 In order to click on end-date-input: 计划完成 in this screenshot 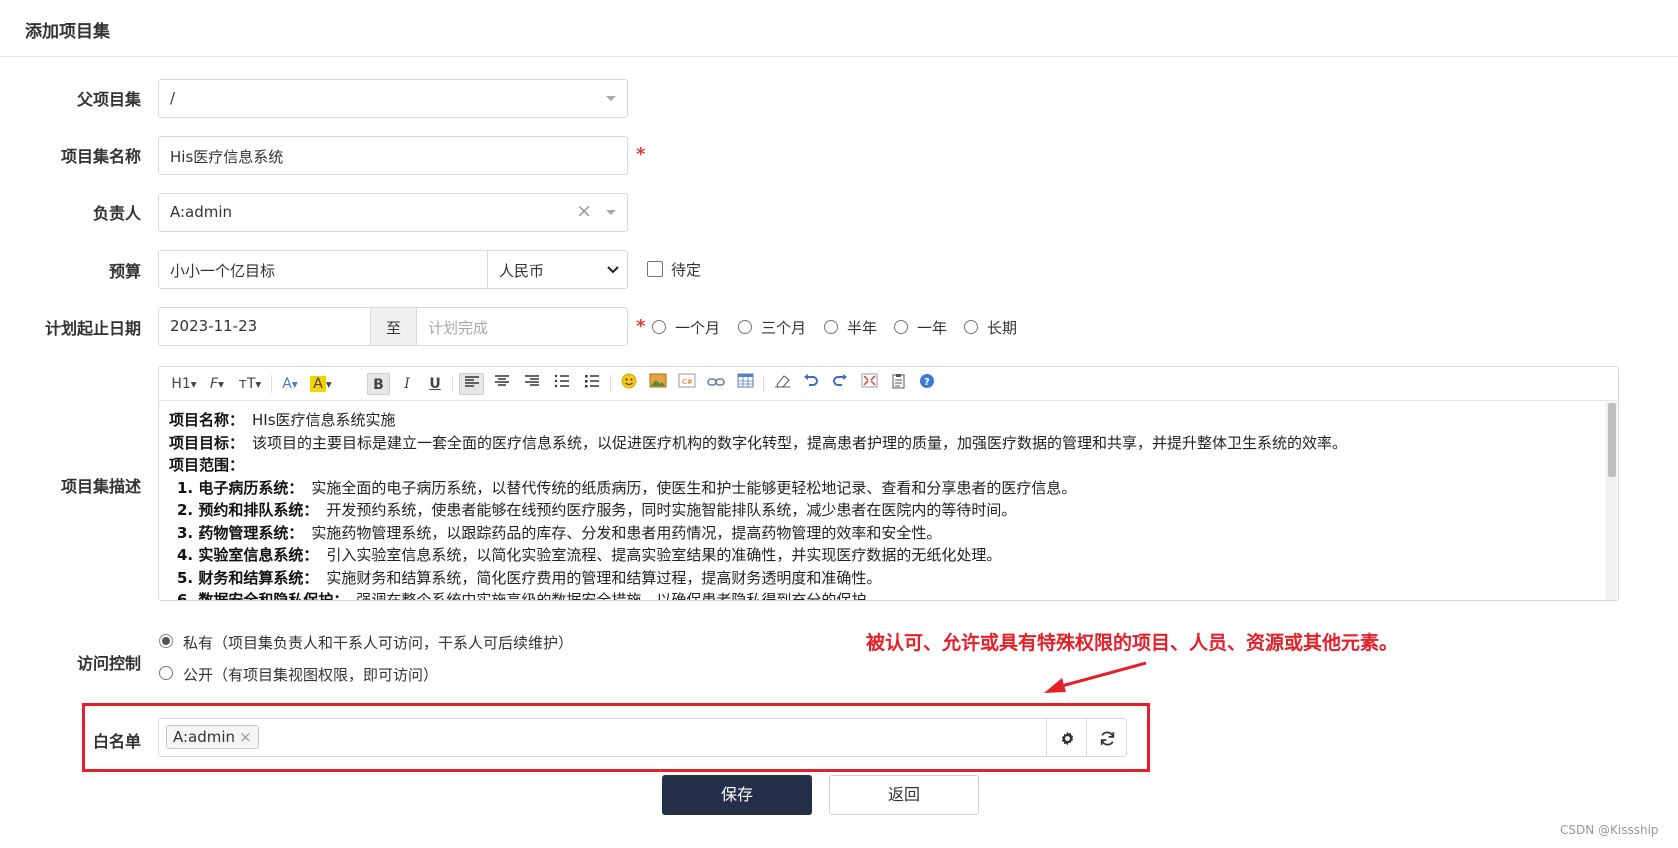, I will do `click(522, 326)`.